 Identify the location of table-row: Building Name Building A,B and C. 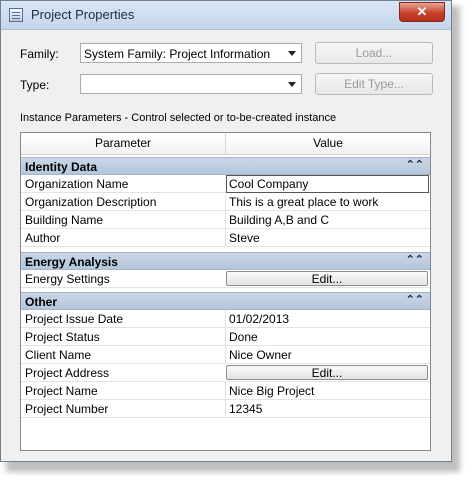
(225, 220).